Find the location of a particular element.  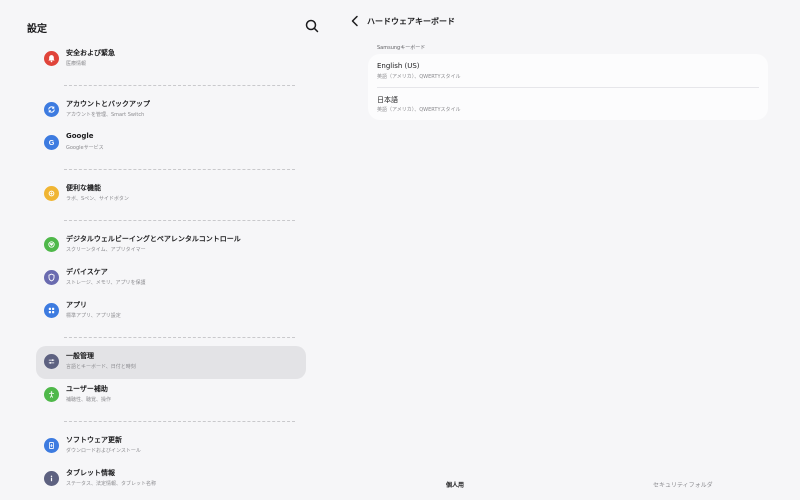

settings-item-devicecare: デバイスケア ストレージ、メモリ、アプリを保護 is located at coordinates (171, 278).